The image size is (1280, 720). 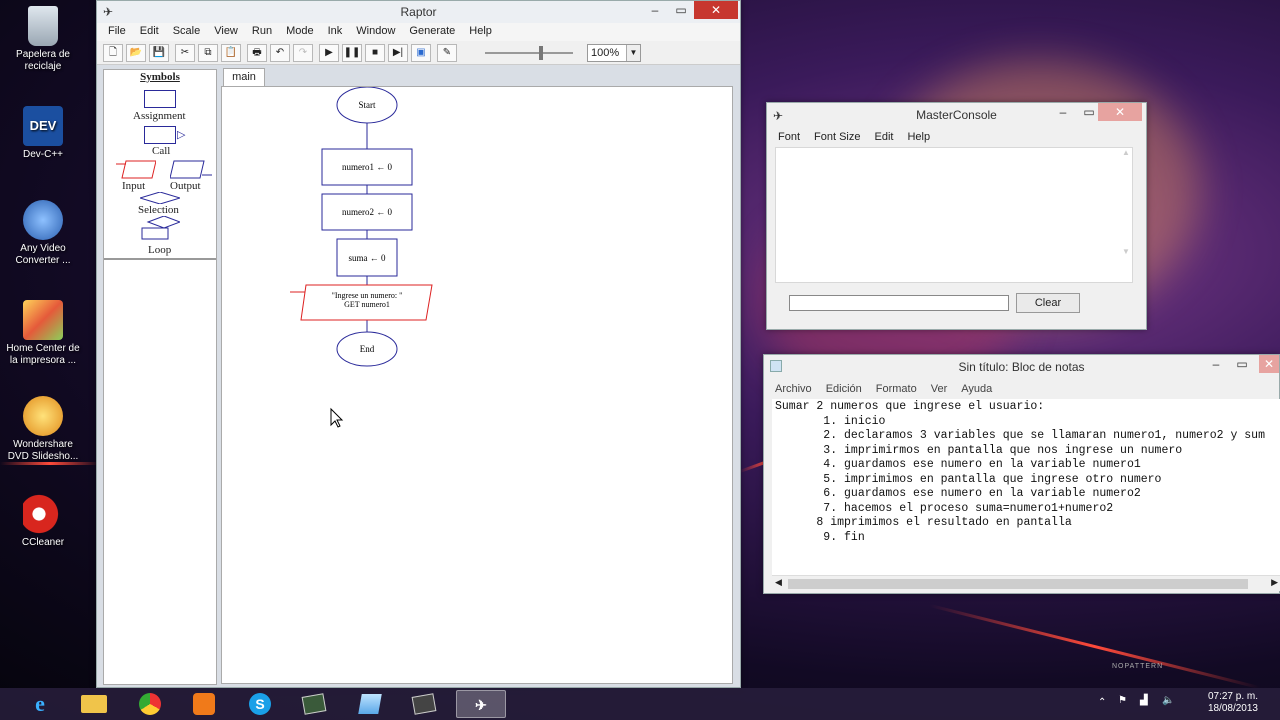 I want to click on menu-mode: Mode, so click(x=300, y=32).